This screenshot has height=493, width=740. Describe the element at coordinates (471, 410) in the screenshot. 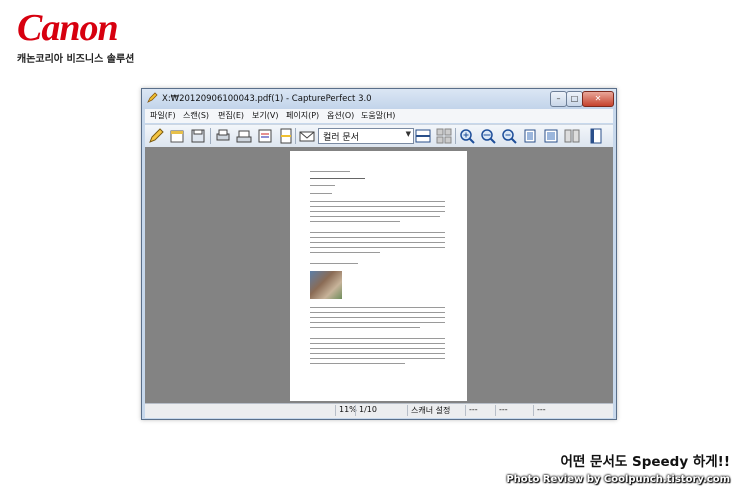

I see `status-field-1: ---` at that location.